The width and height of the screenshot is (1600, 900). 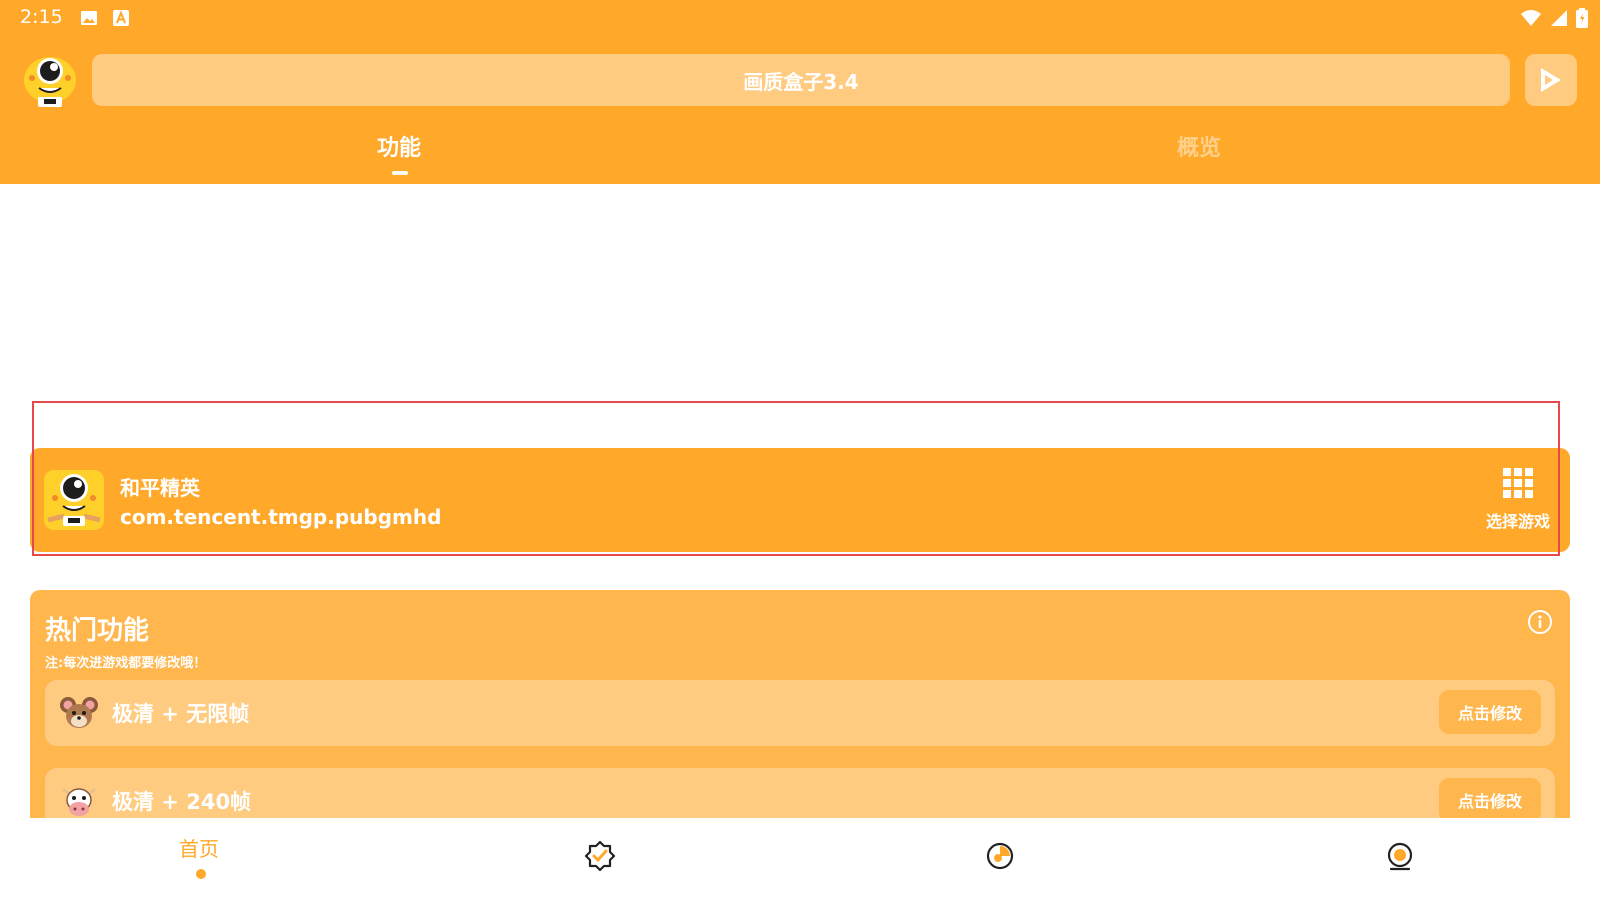 What do you see at coordinates (800, 713) in the screenshot?
I see `feature-item: 极清 + 无限帧 点击修改` at bounding box center [800, 713].